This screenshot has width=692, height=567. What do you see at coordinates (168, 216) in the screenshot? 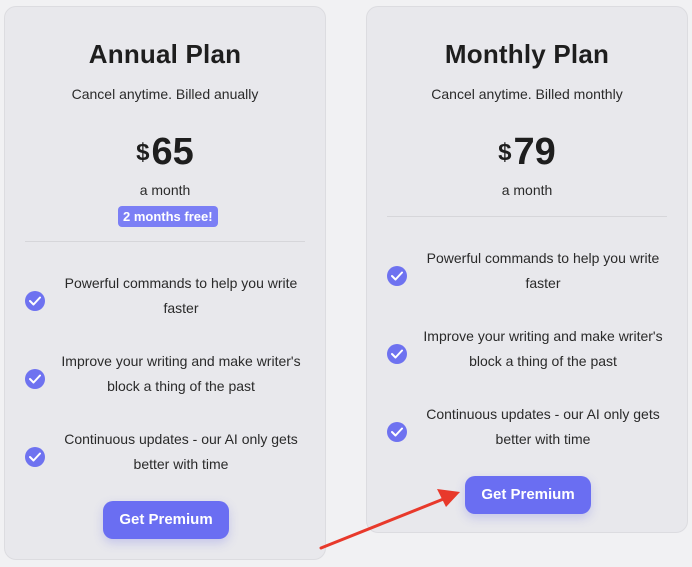
I see `free-months-badge: 2 months free!` at bounding box center [168, 216].